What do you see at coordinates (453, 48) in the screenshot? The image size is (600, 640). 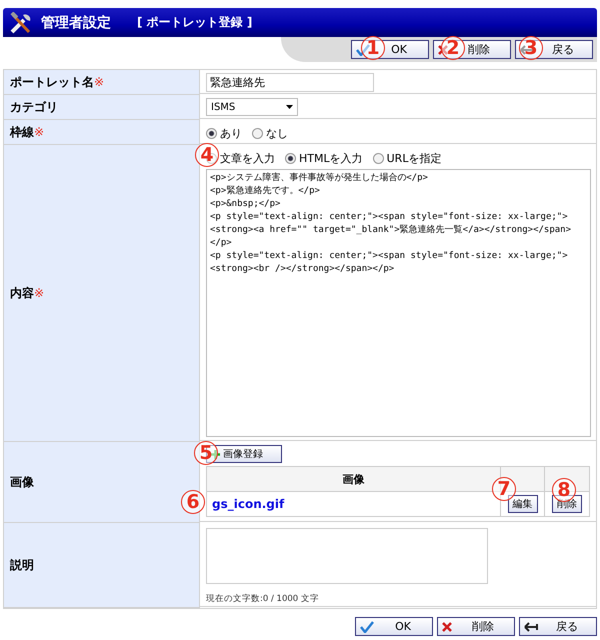 I see `callout-number: 2` at bounding box center [453, 48].